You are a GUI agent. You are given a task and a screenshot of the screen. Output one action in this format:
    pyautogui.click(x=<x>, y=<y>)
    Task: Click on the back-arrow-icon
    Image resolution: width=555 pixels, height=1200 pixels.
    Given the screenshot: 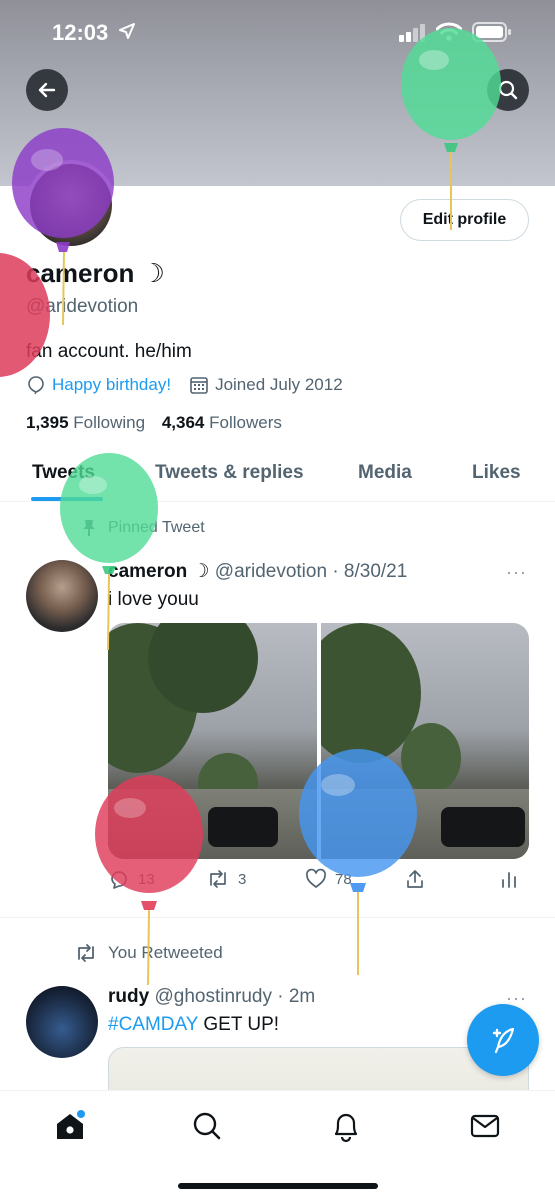 What is the action you would take?
    pyautogui.click(x=47, y=90)
    